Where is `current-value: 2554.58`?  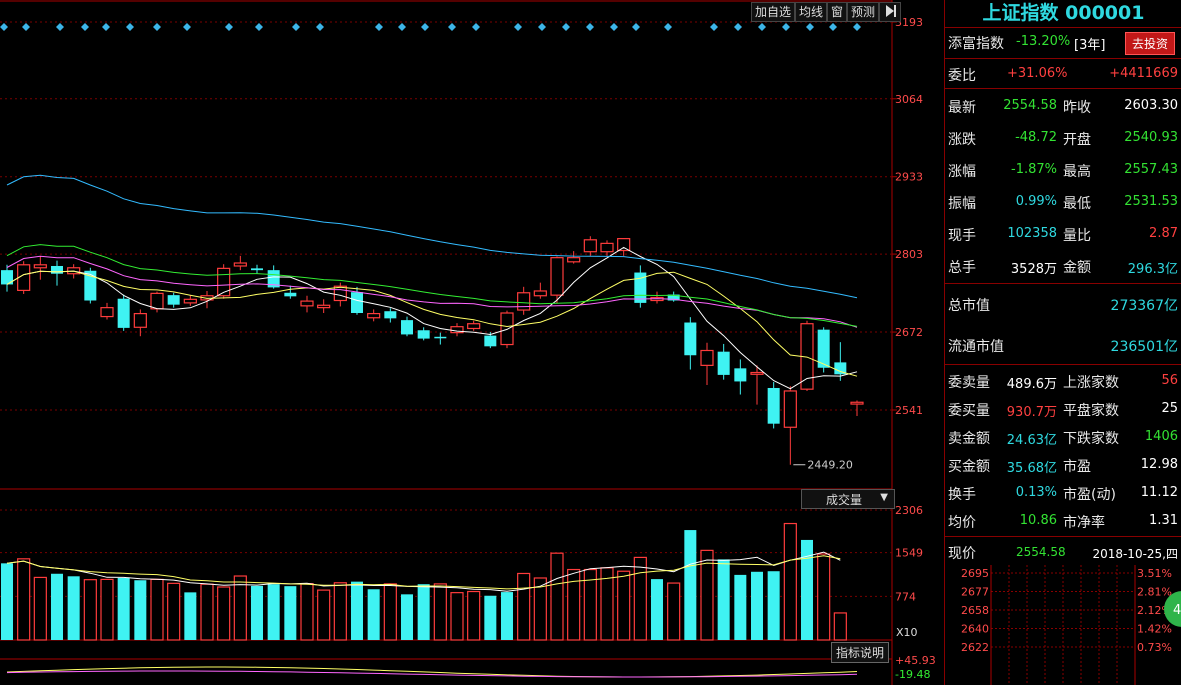
current-value: 2554.58 is located at coordinates (1041, 552).